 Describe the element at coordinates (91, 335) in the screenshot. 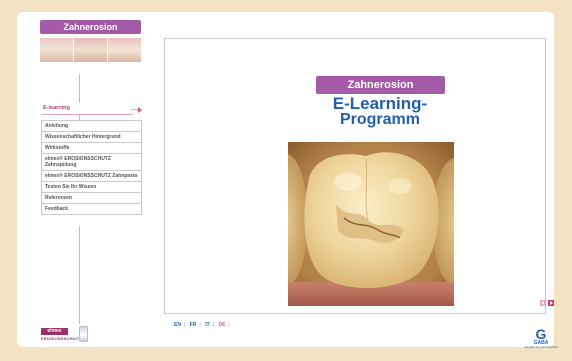

I see `elmex-brand: elmex EROSIONSSCHUTZ` at that location.